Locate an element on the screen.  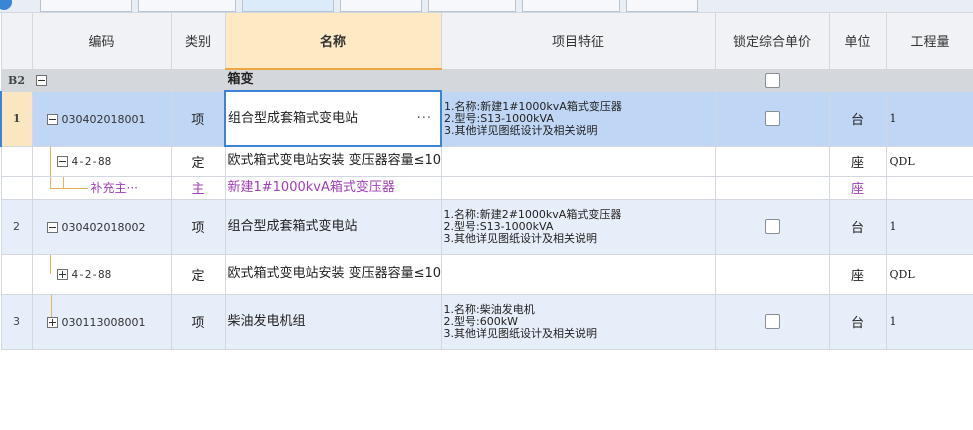
header-row: 编码 类别 名称 项目特征 锁定综合单价 单位 工程量 is located at coordinates (486, 41).